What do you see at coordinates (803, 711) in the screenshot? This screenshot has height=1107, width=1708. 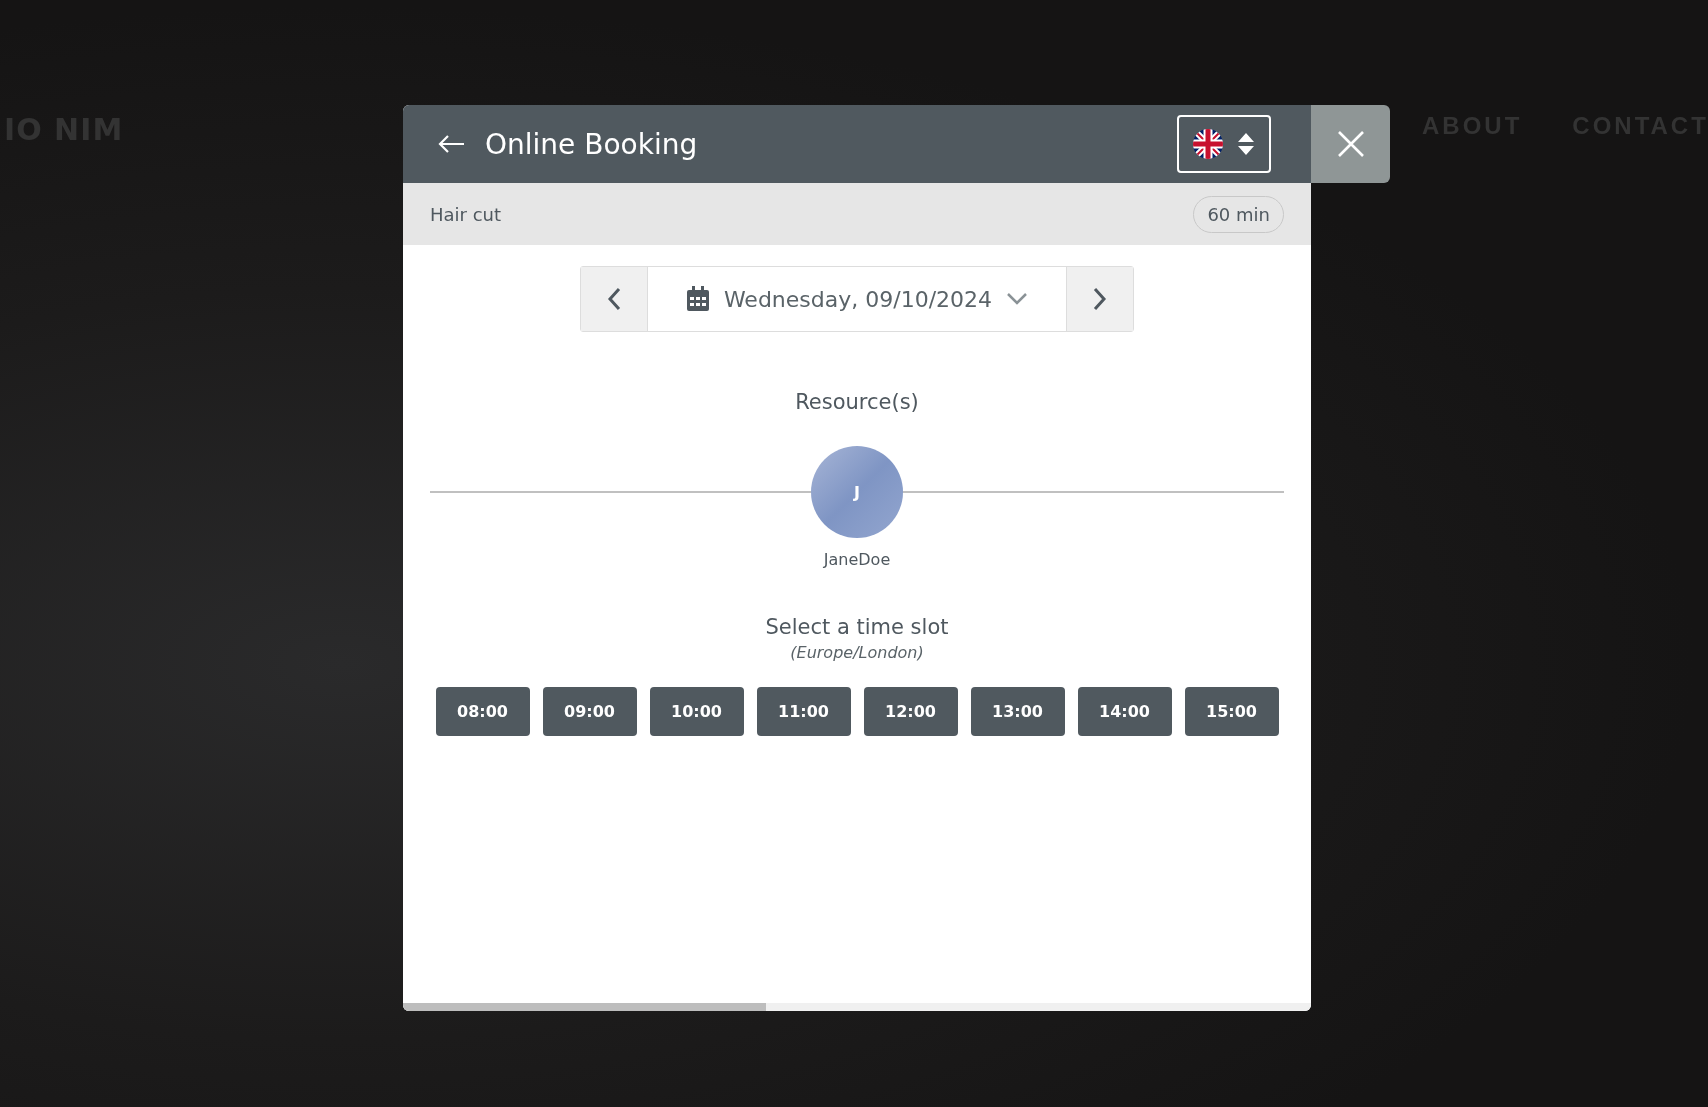 I see `time-slot-button: 11:00` at bounding box center [803, 711].